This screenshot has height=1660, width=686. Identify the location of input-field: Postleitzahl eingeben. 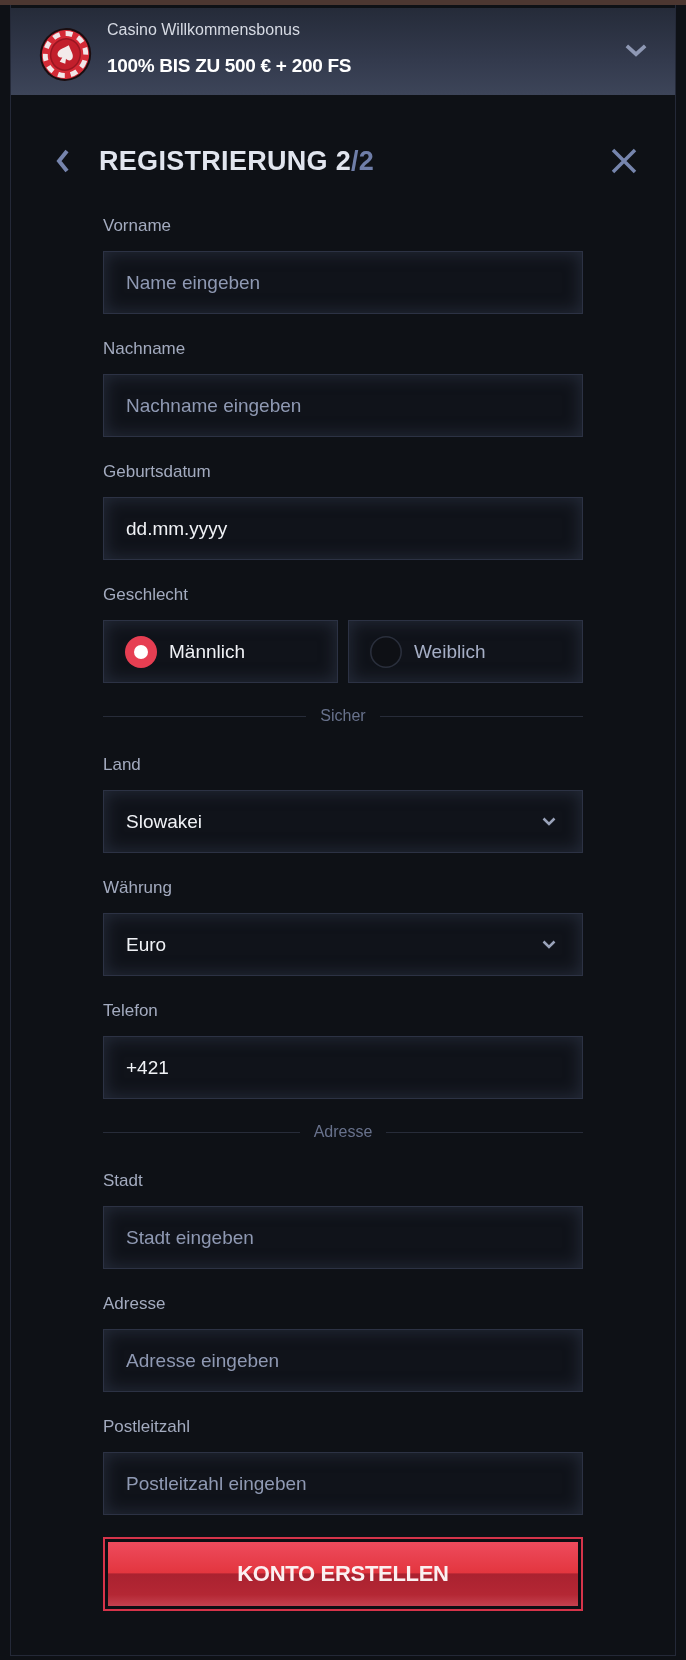
(343, 1483).